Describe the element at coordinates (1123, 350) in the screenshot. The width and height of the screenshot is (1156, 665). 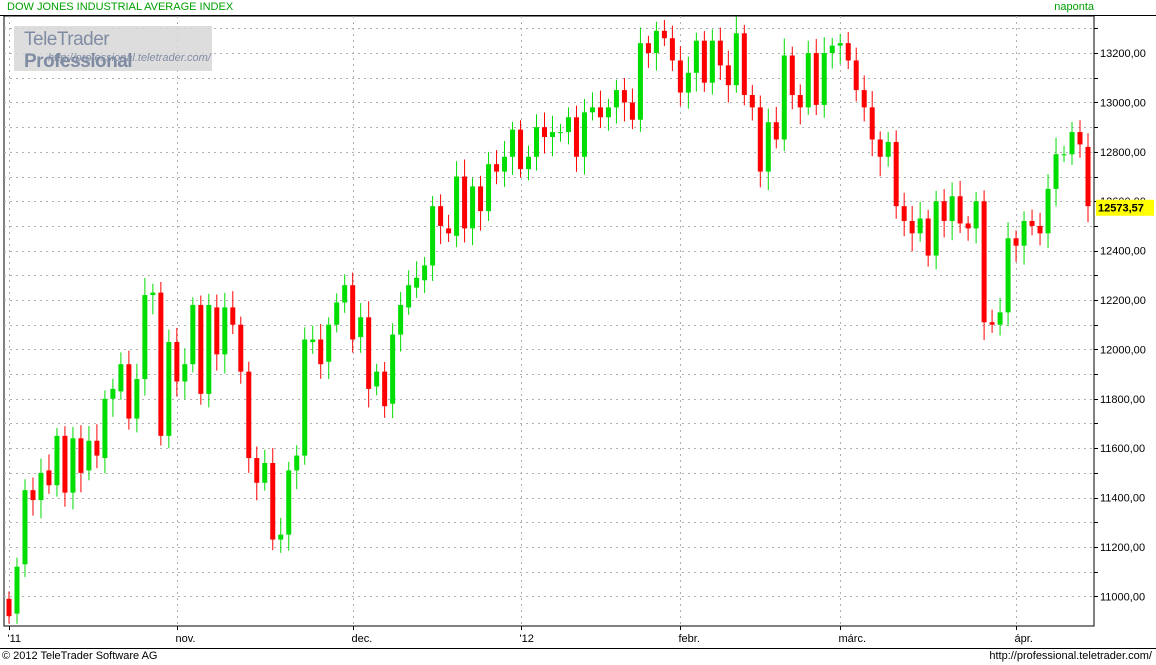
I see `y-tick-label: 12000,00` at that location.